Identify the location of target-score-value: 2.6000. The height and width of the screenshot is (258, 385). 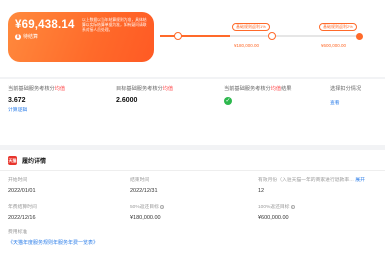
(127, 100).